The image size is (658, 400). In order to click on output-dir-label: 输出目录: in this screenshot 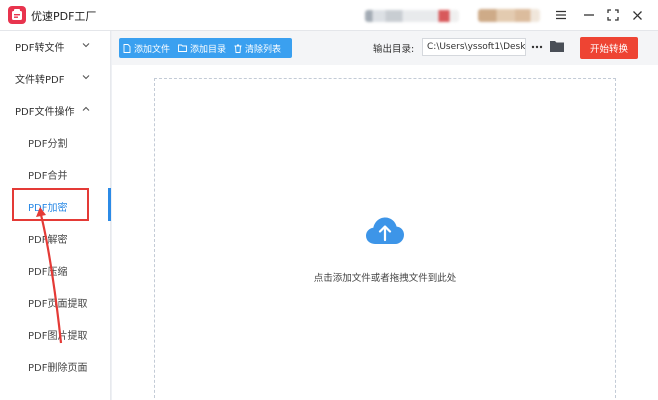, I will do `click(394, 49)`.